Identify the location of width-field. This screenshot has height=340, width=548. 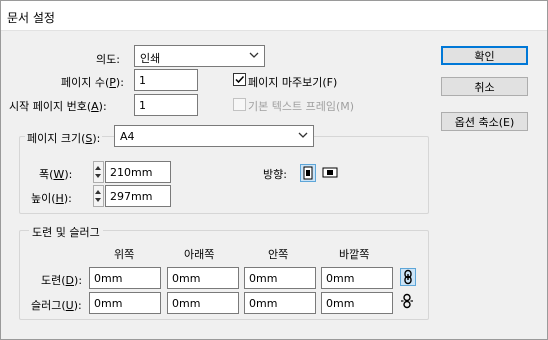
(138, 172).